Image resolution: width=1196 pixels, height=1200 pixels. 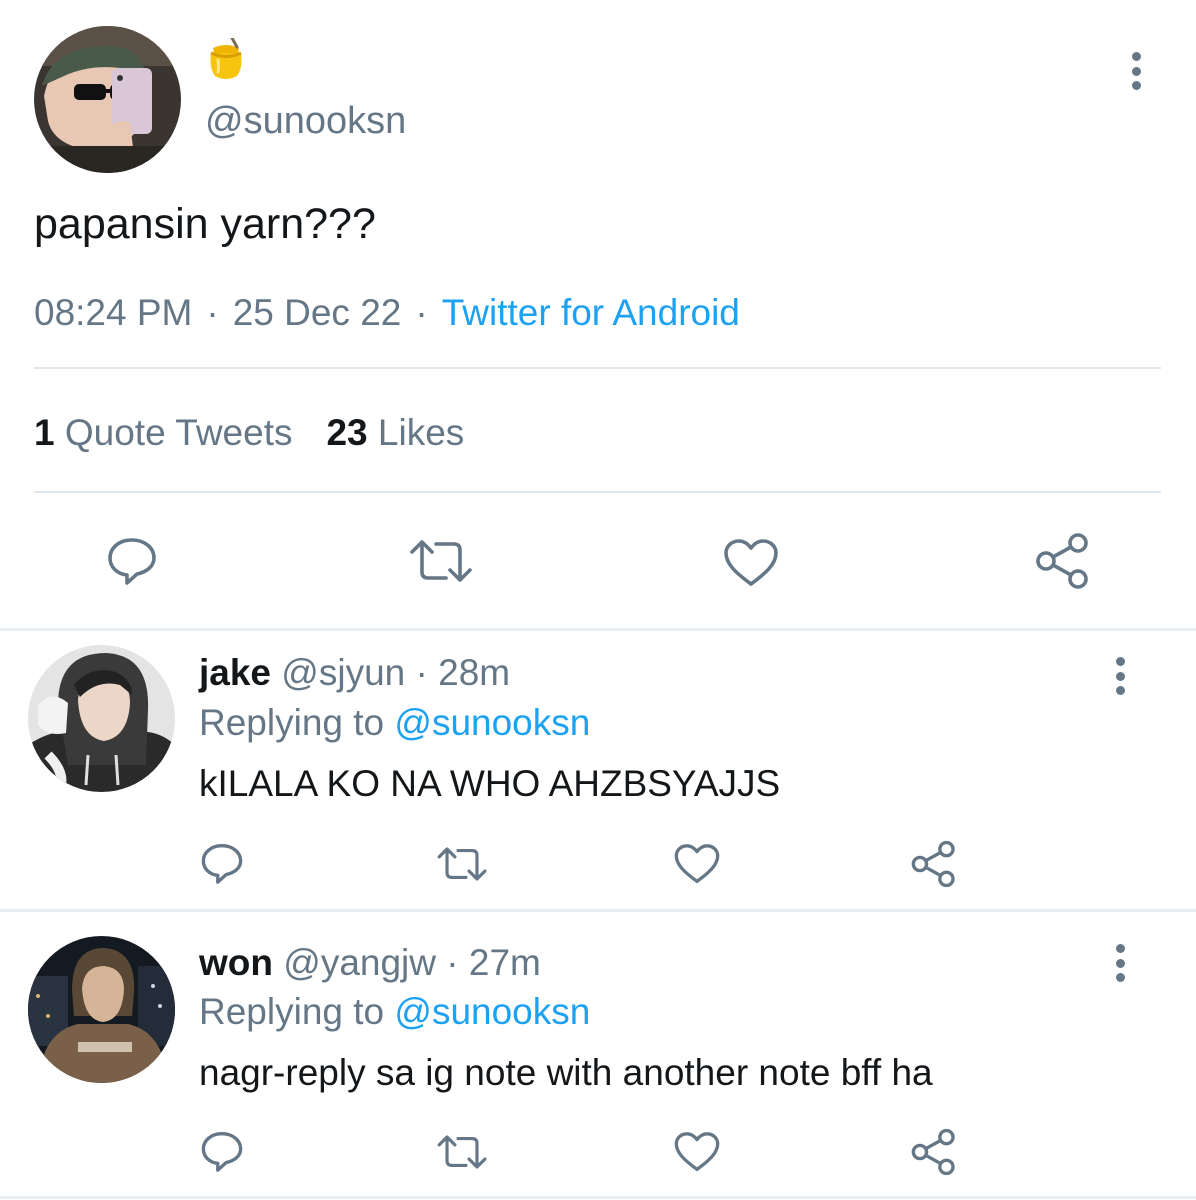 What do you see at coordinates (359, 962) in the screenshot?
I see `reply-author-handle: @yangjw` at bounding box center [359, 962].